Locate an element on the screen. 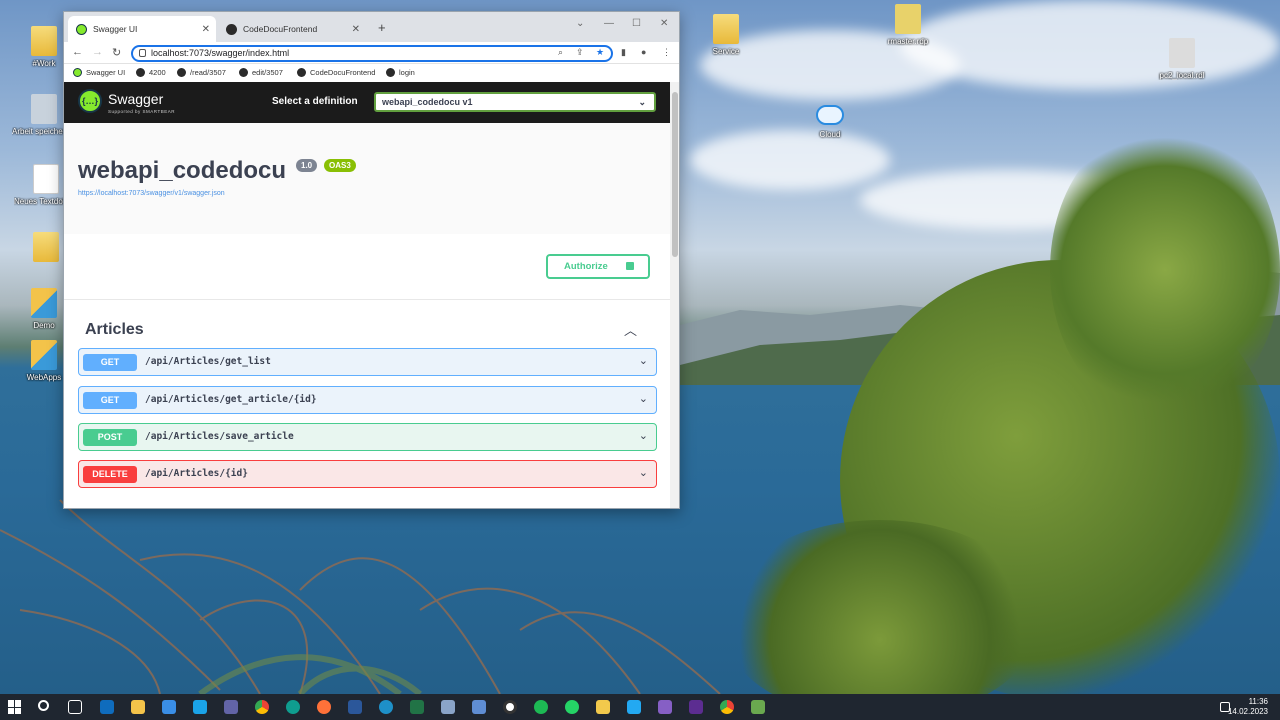 The height and width of the screenshot is (720, 1280). tag-section-articles: Articles ︿ is located at coordinates (367, 324).